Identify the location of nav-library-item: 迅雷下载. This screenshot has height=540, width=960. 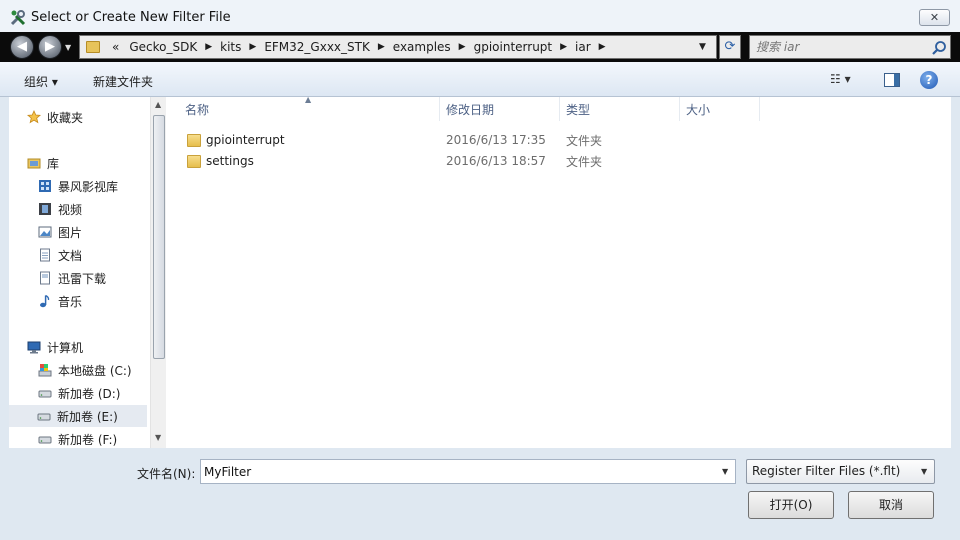
(72, 278).